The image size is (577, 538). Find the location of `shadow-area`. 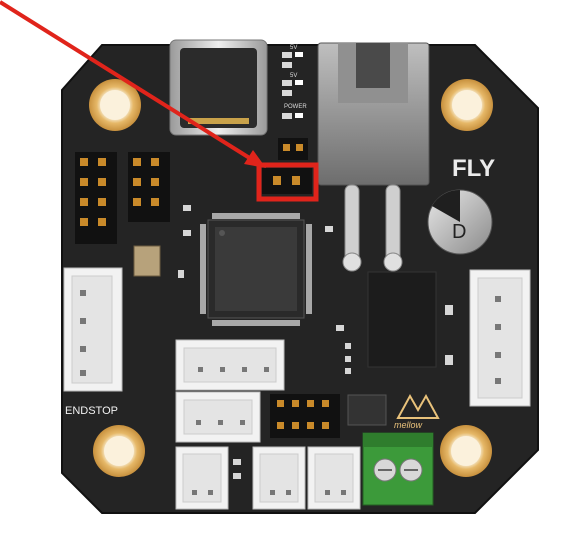

shadow-area is located at coordinates (402, 319).